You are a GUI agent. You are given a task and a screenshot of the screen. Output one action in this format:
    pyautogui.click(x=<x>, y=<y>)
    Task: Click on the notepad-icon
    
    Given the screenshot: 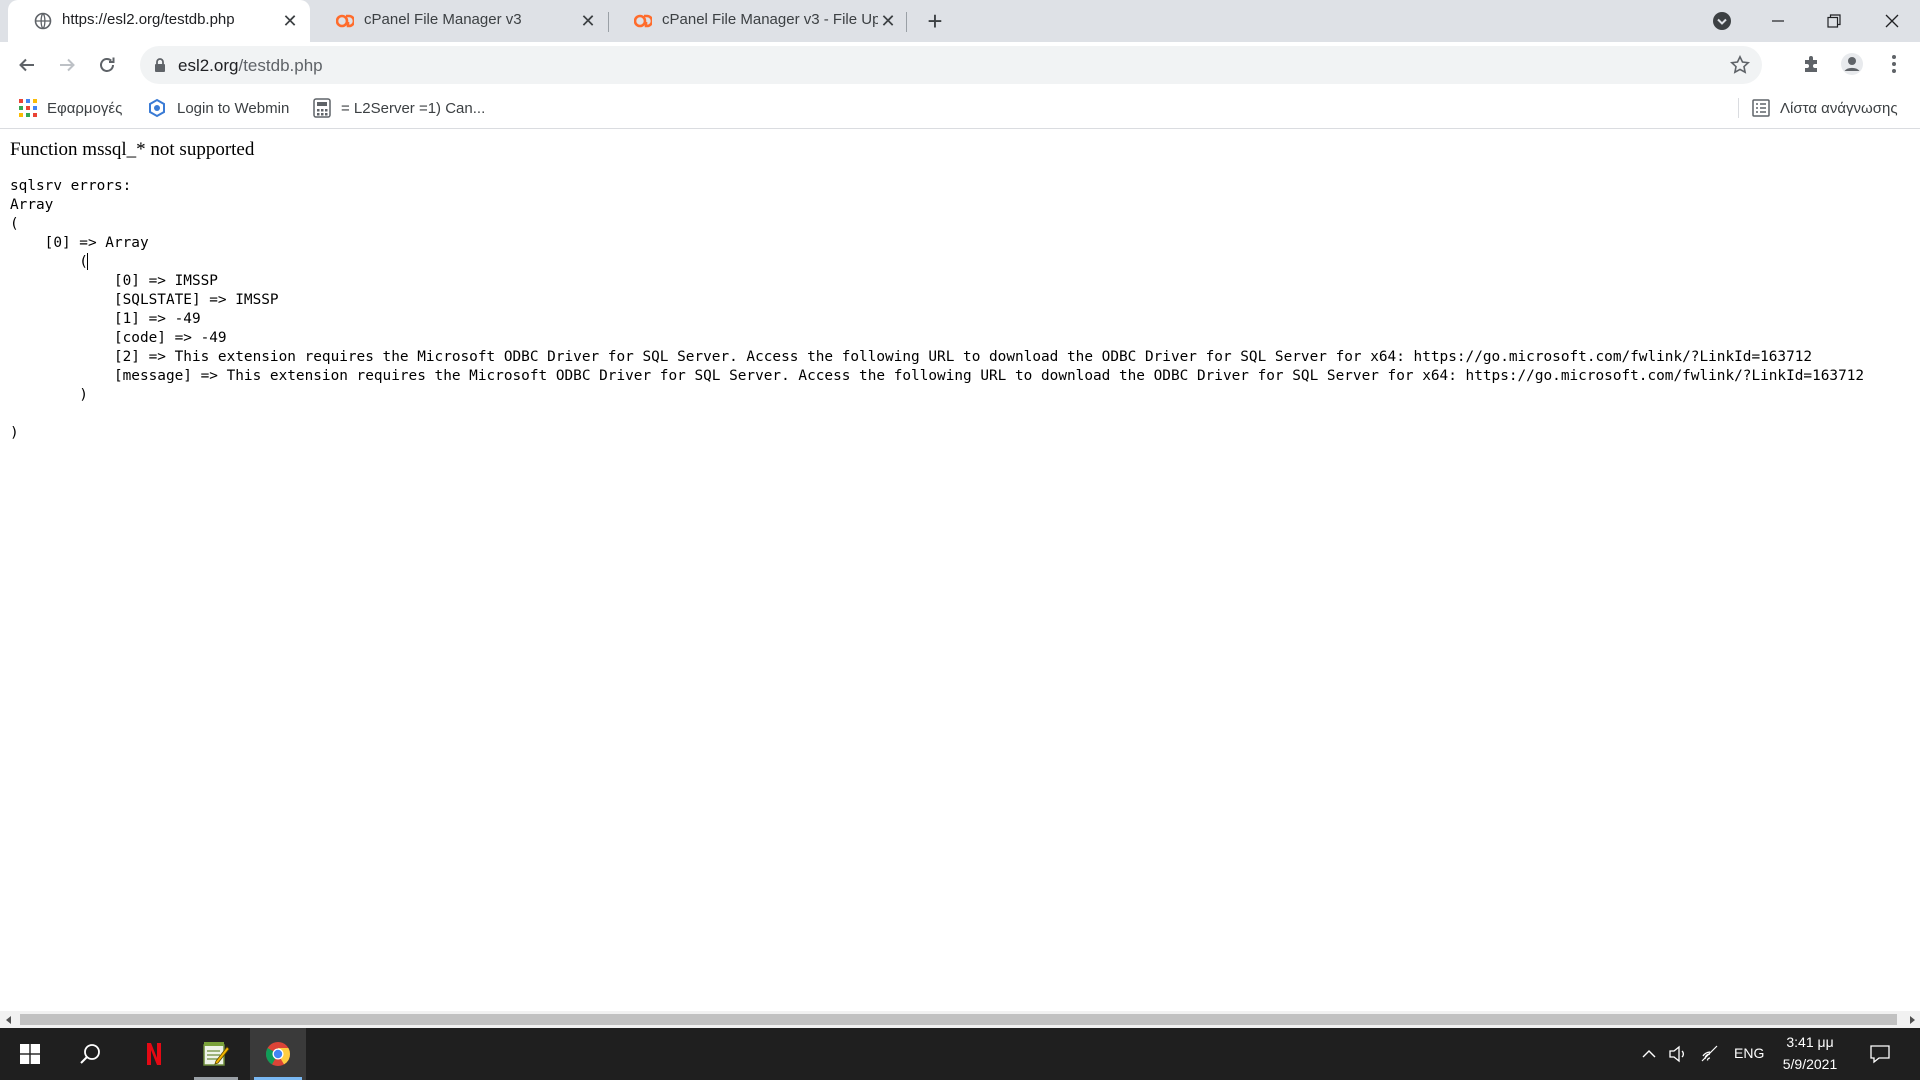 What is the action you would take?
    pyautogui.click(x=216, y=1054)
    